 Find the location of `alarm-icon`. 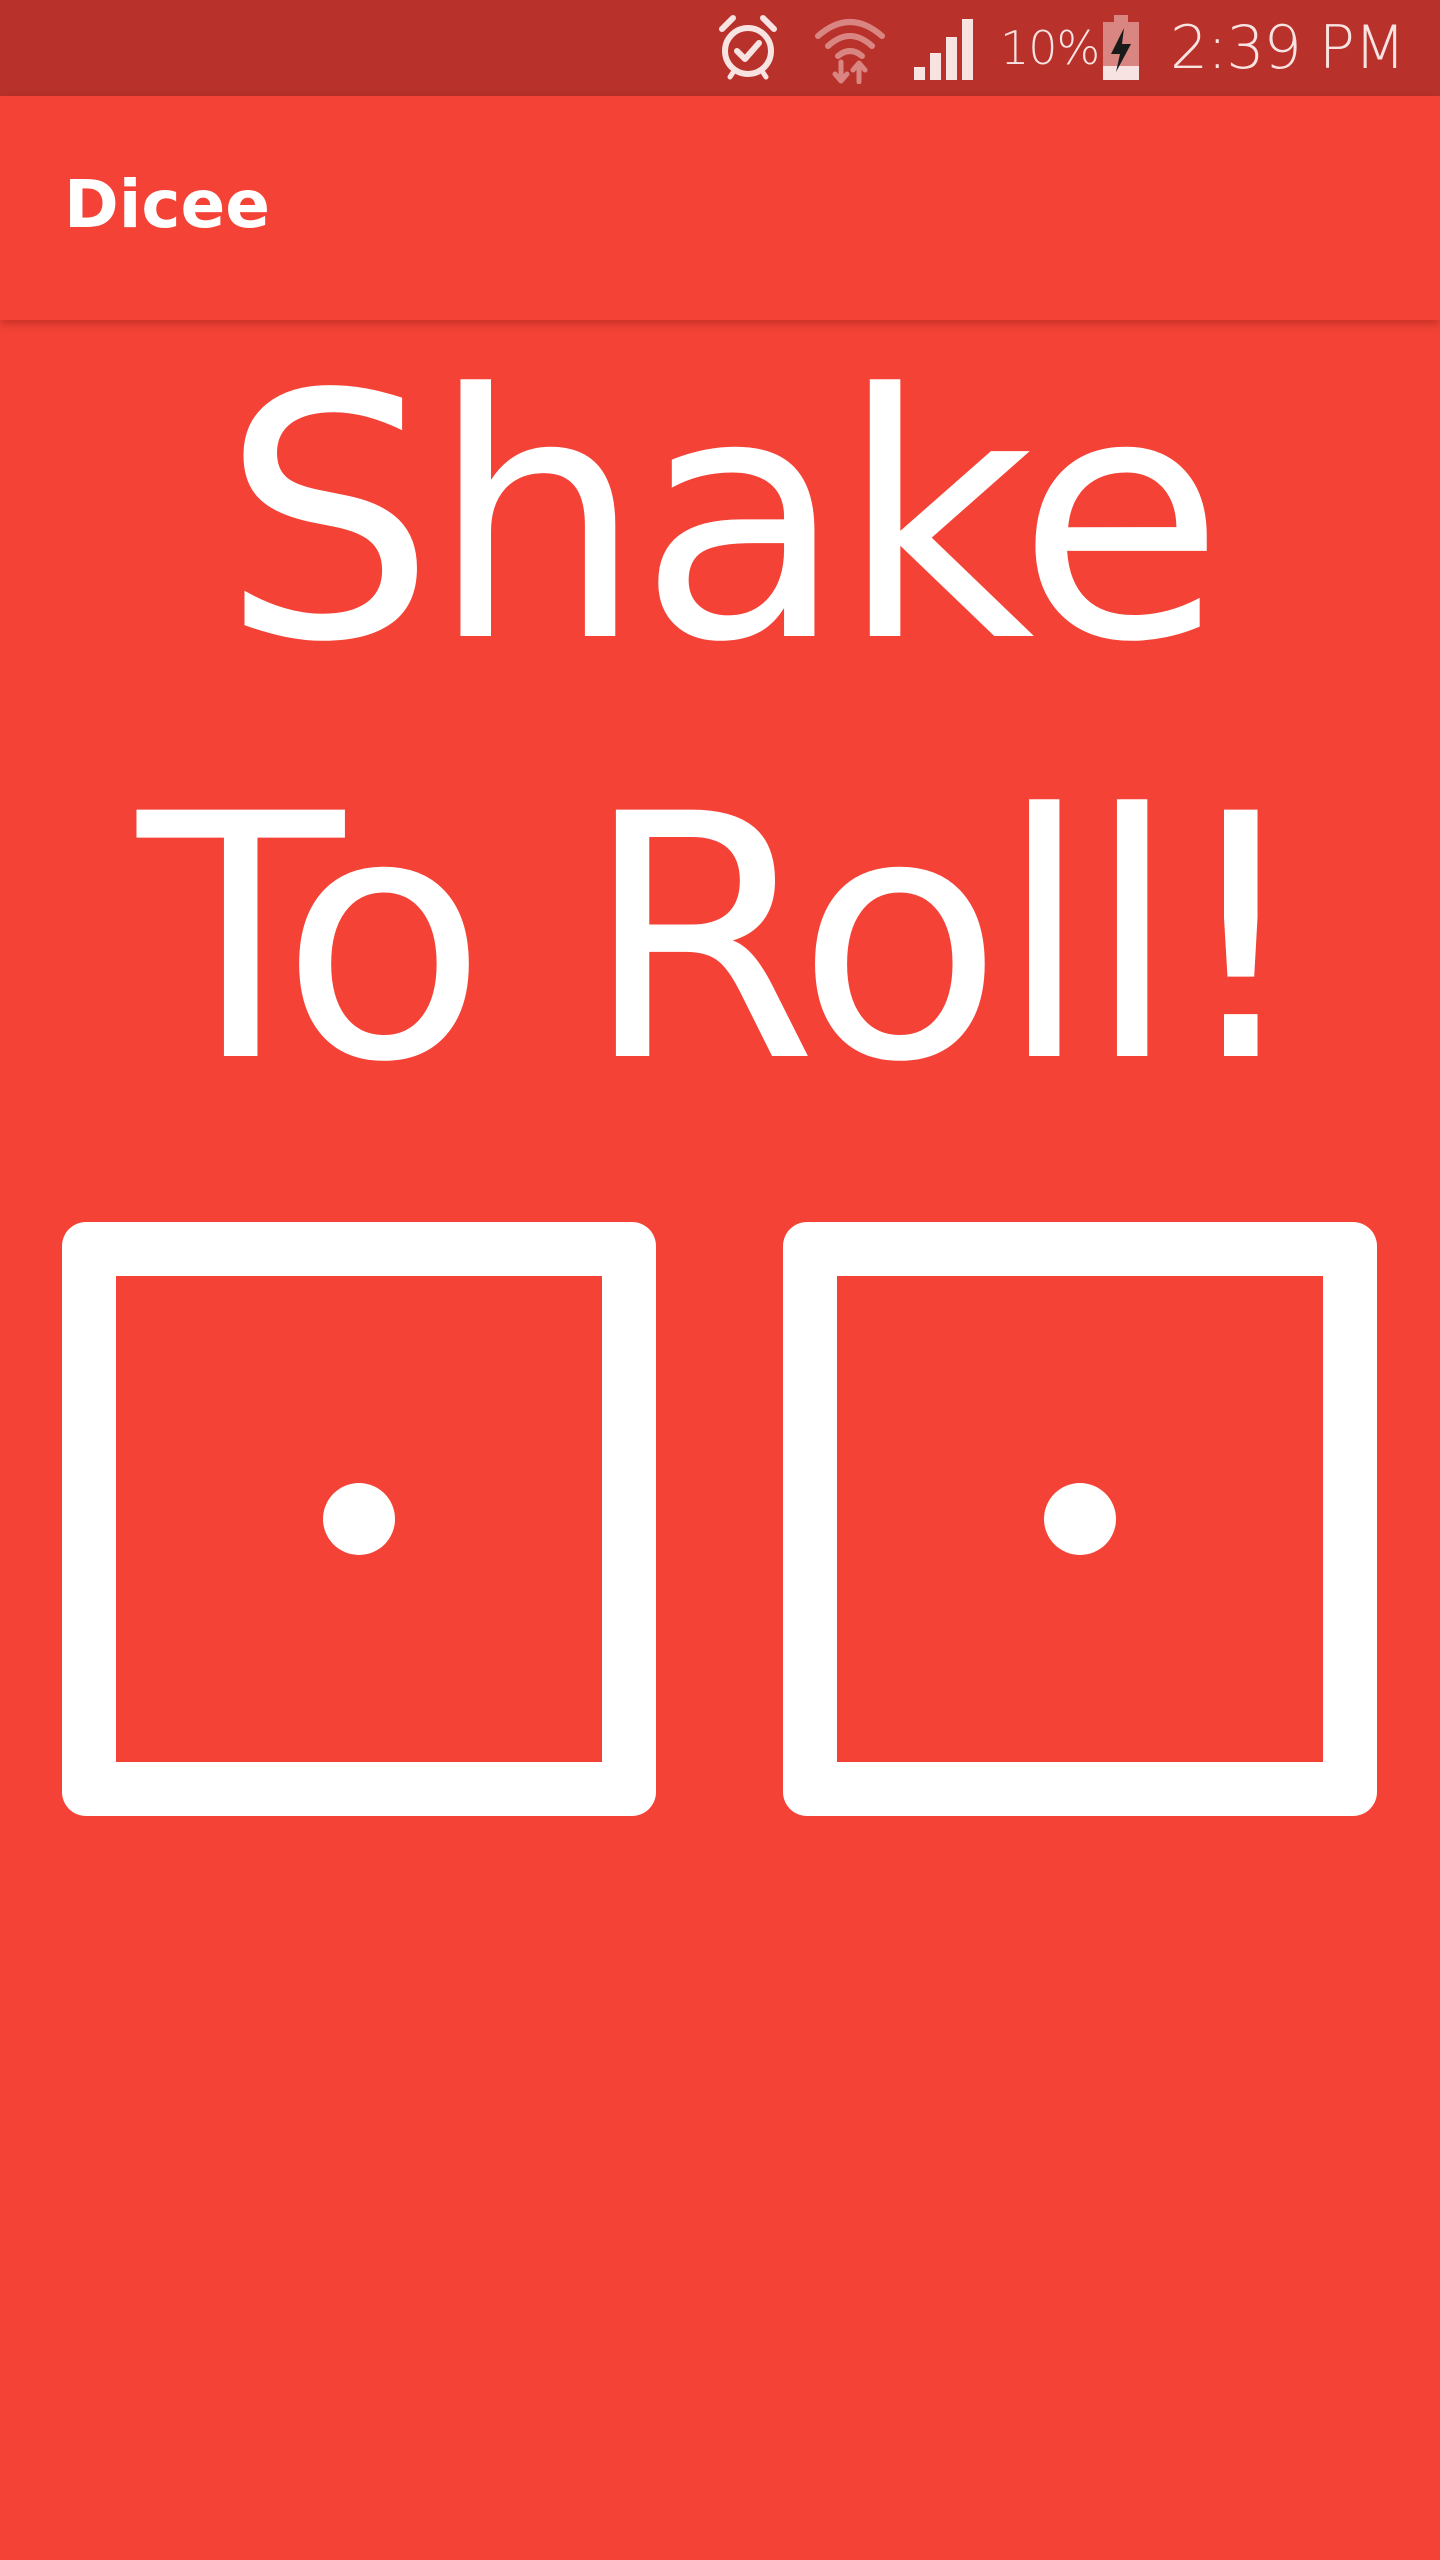

alarm-icon is located at coordinates (748, 48).